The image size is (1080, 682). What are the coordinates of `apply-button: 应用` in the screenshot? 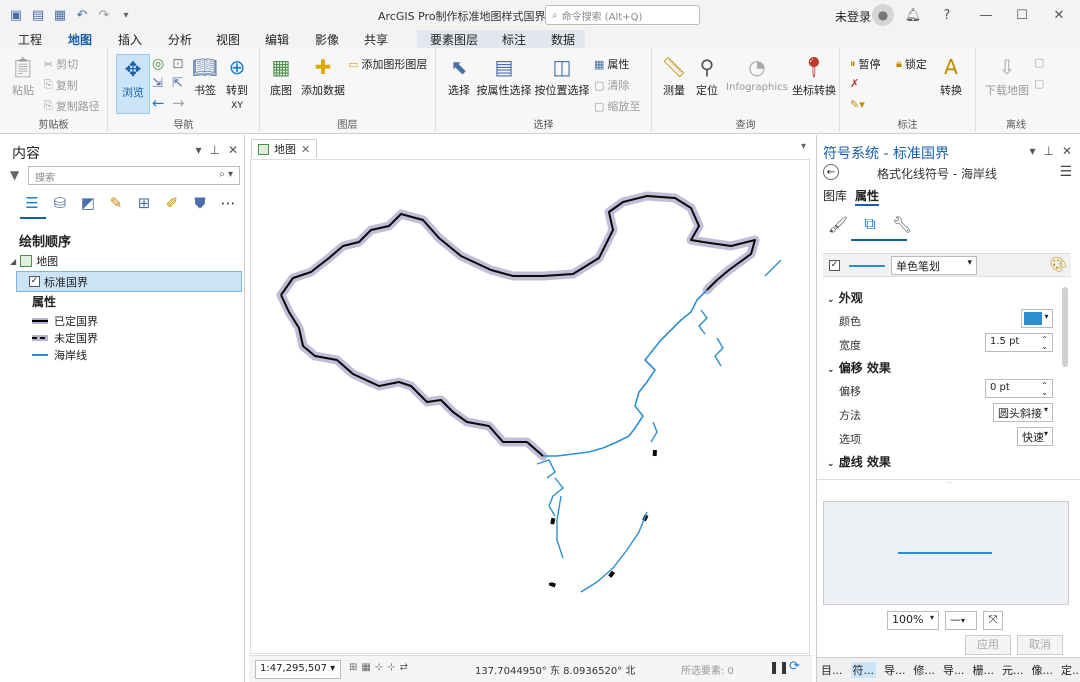 It's located at (988, 645).